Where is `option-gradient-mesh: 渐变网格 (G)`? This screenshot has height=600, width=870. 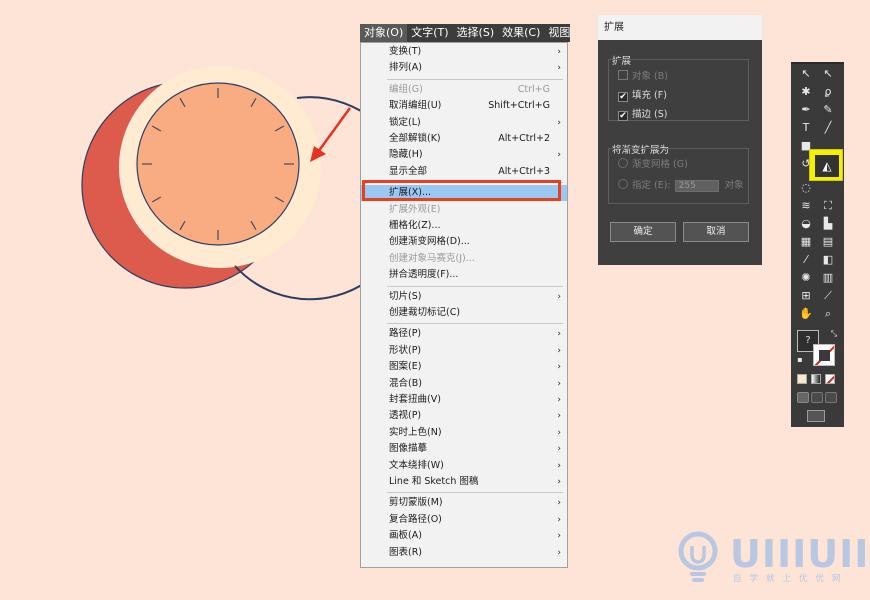 option-gradient-mesh: 渐变网格 (G) is located at coordinates (653, 165).